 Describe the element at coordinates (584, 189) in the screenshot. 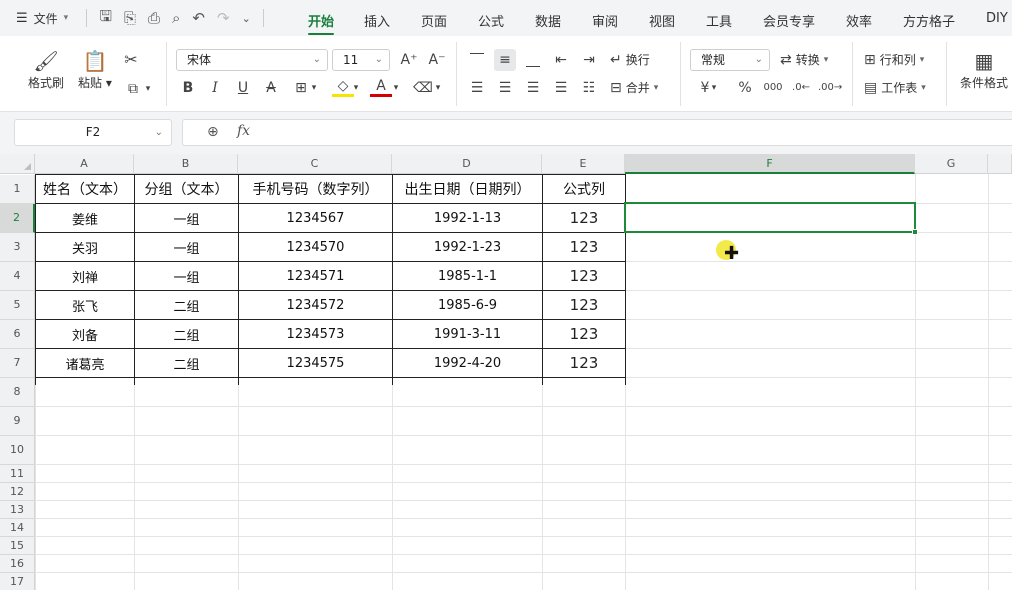

I see `header-cell: 公式列` at that location.